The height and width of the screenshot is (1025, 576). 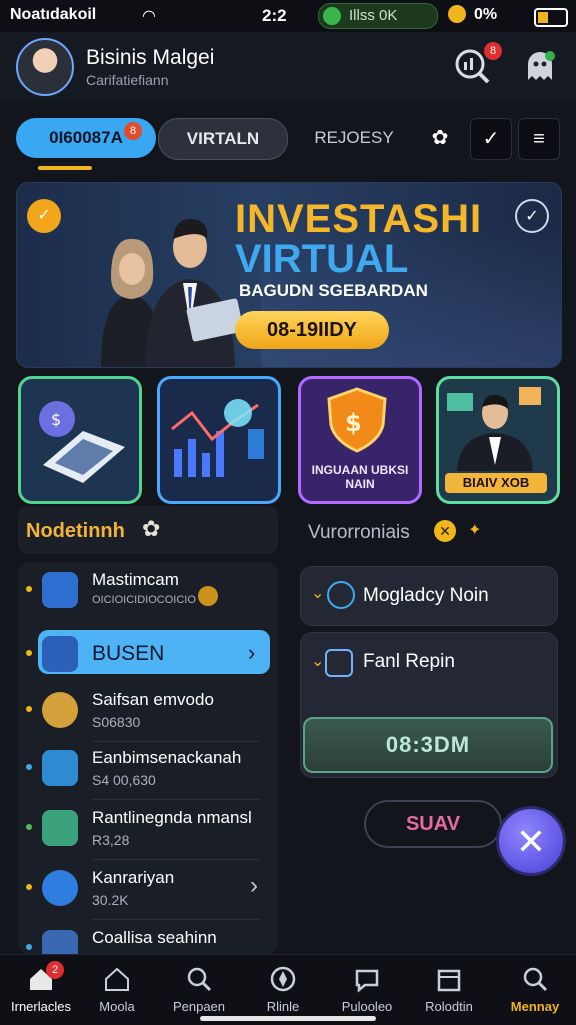 What do you see at coordinates (535, 979) in the screenshot?
I see `search-gold-icon` at bounding box center [535, 979].